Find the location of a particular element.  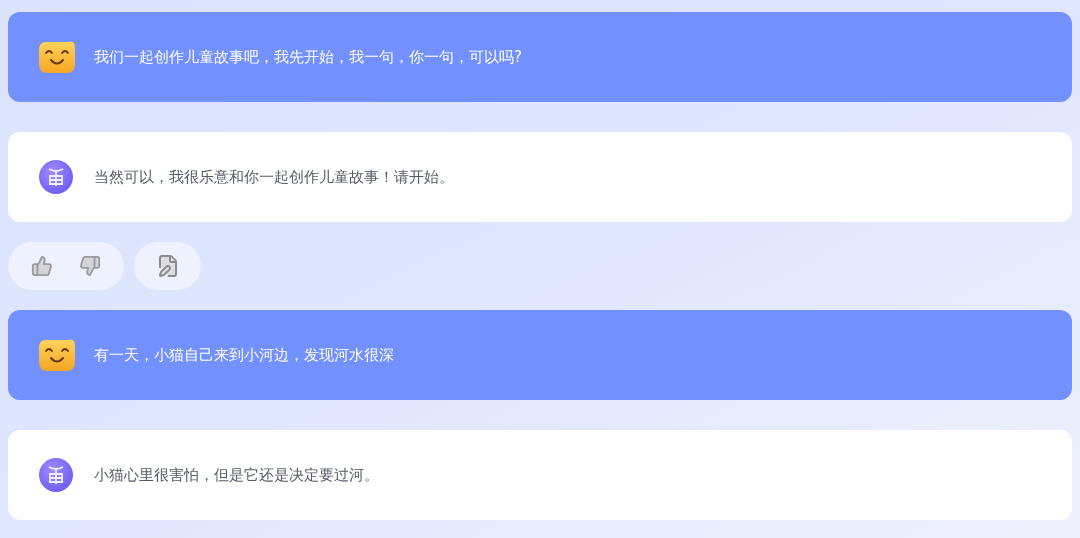

message-text: 我们一起创作儿童故事吧，我先开始，我一句，你一句，可以吗? is located at coordinates (308, 57).